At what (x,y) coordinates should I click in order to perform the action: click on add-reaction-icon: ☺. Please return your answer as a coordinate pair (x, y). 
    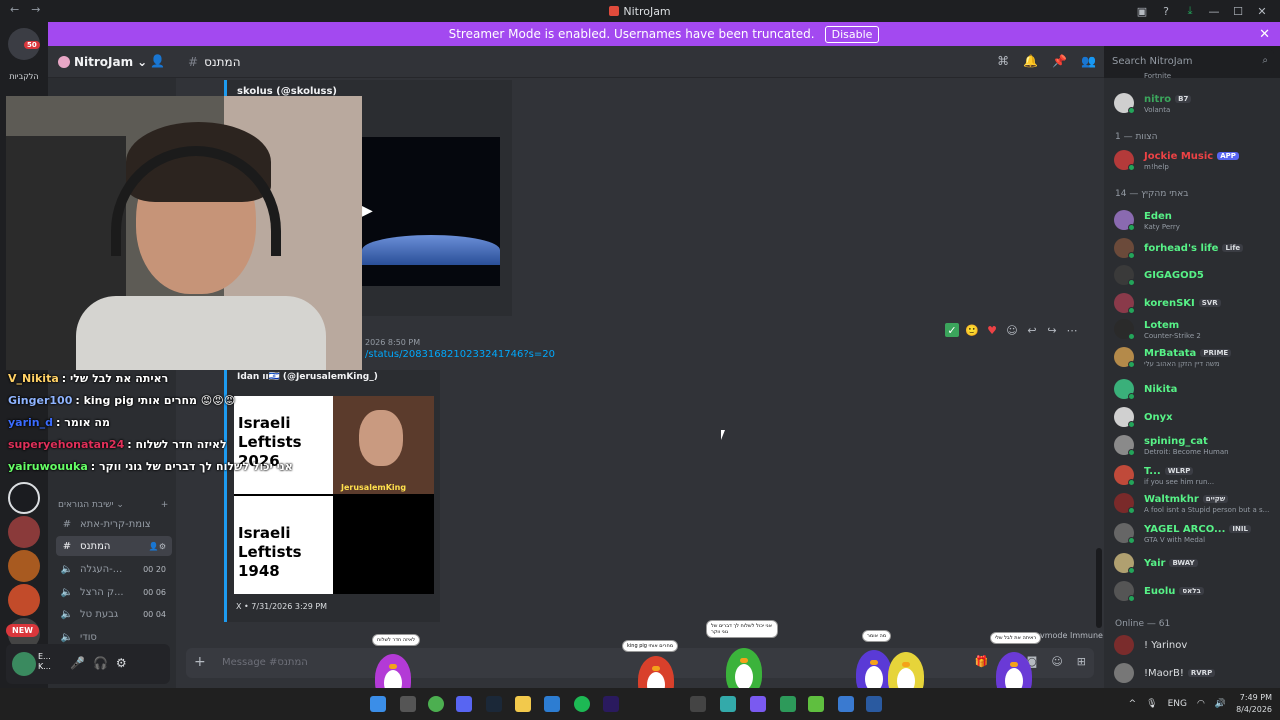
    Looking at the image, I should click on (1012, 330).